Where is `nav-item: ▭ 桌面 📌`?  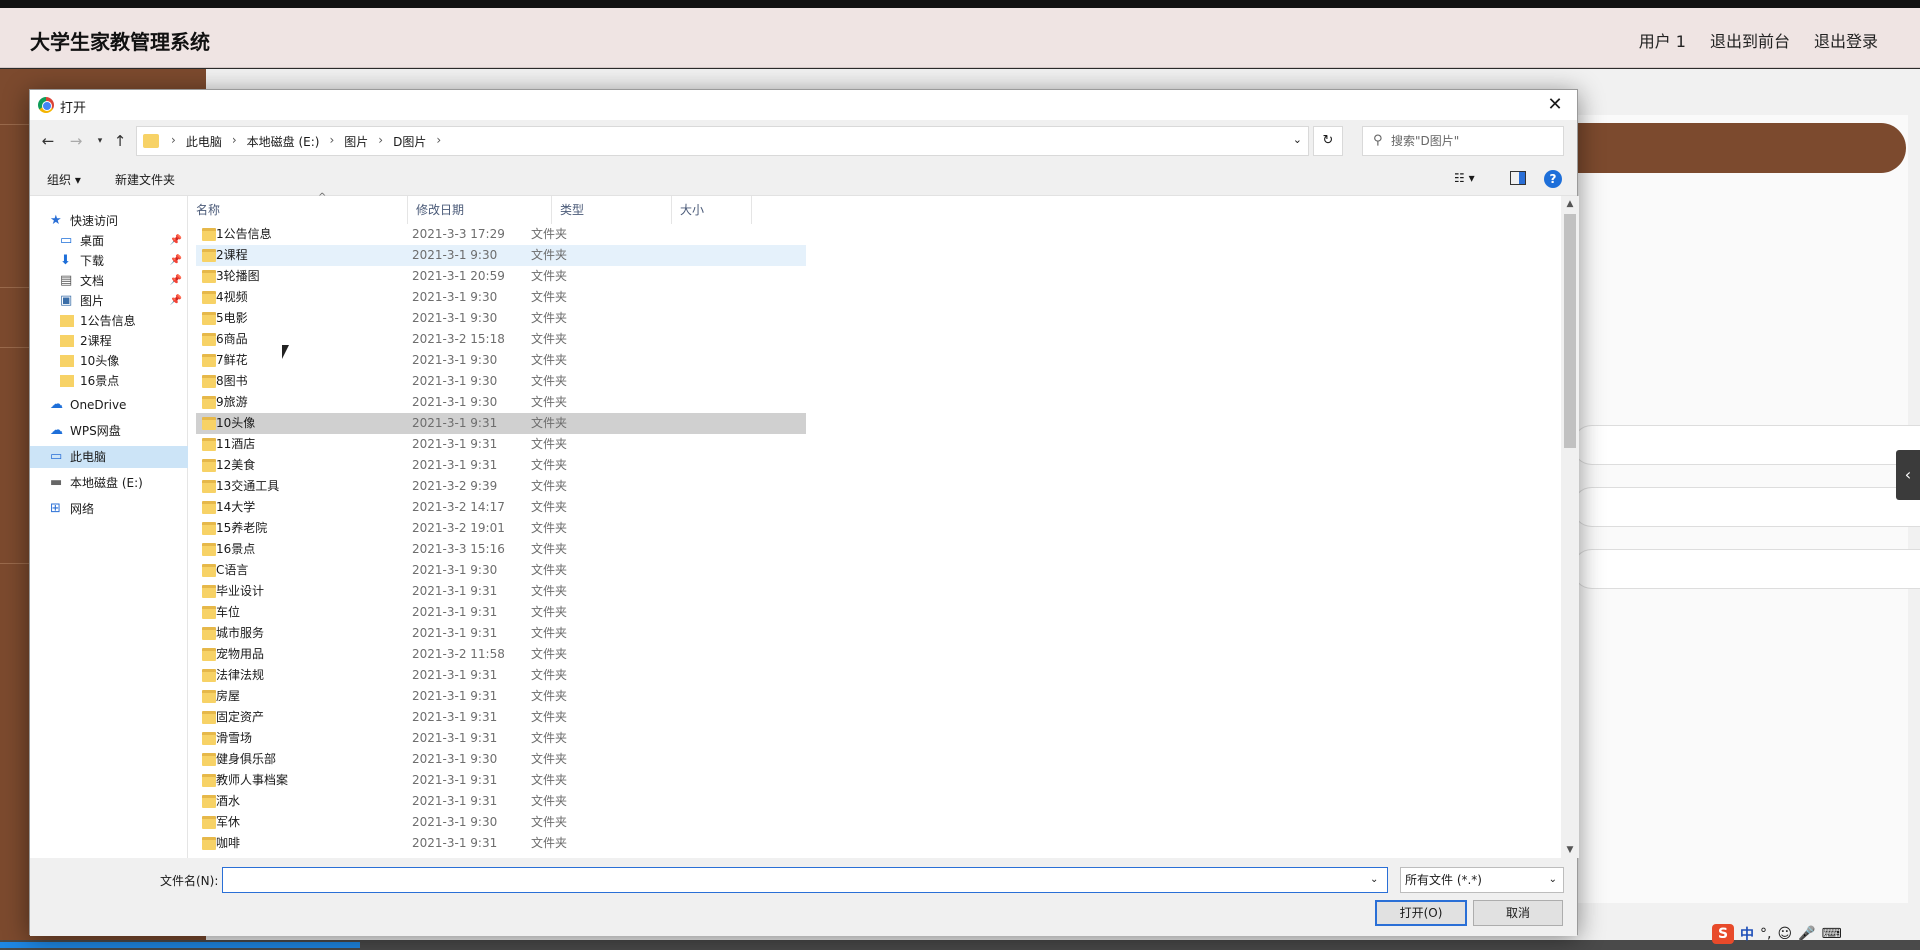 nav-item: ▭ 桌面 📌 is located at coordinates (109, 241).